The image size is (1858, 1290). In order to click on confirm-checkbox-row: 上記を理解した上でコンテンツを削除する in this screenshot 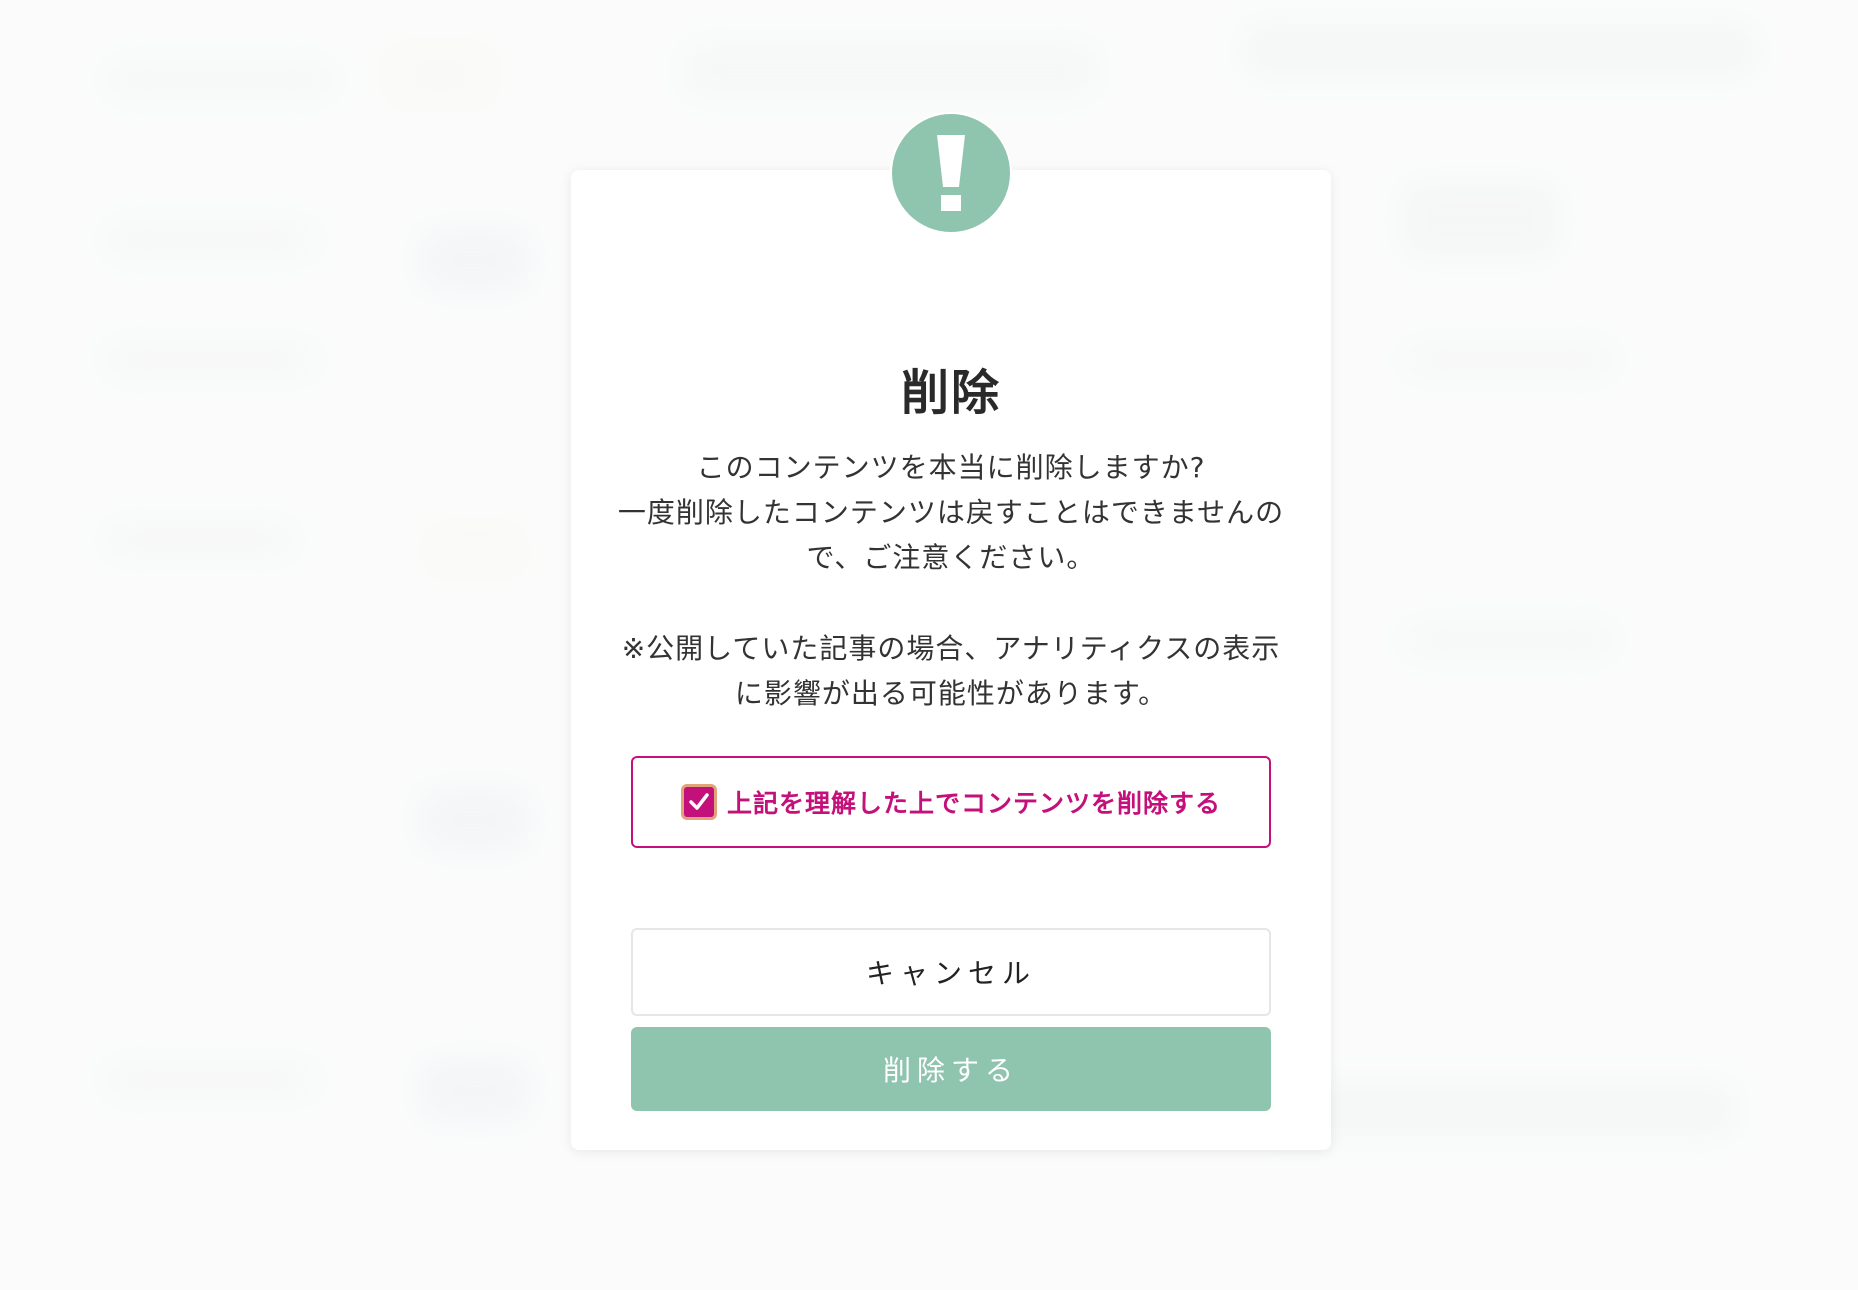, I will do `click(951, 802)`.